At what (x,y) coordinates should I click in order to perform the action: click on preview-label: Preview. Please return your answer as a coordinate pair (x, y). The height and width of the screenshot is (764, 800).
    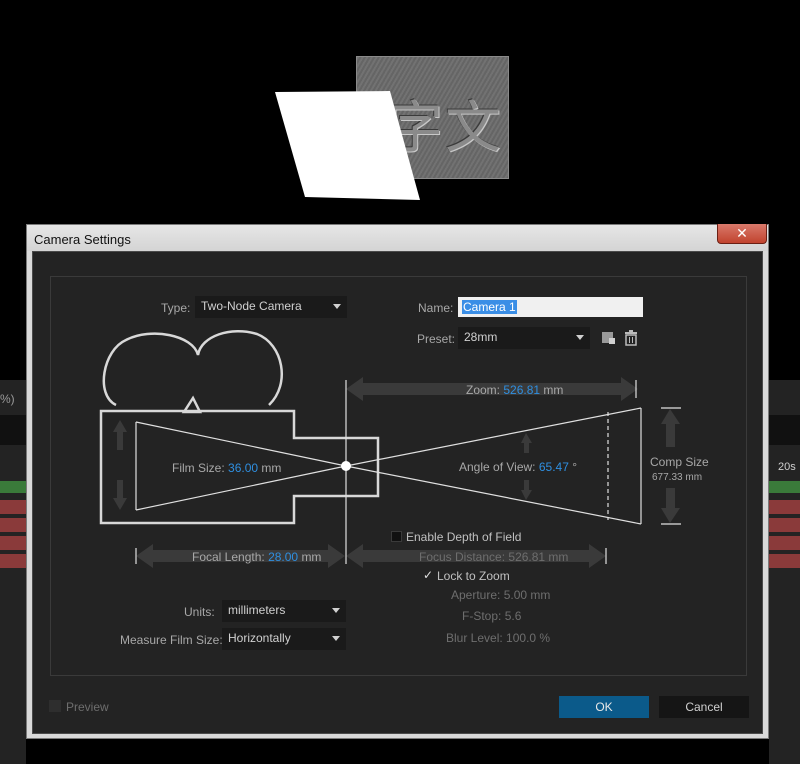
    Looking at the image, I should click on (87, 707).